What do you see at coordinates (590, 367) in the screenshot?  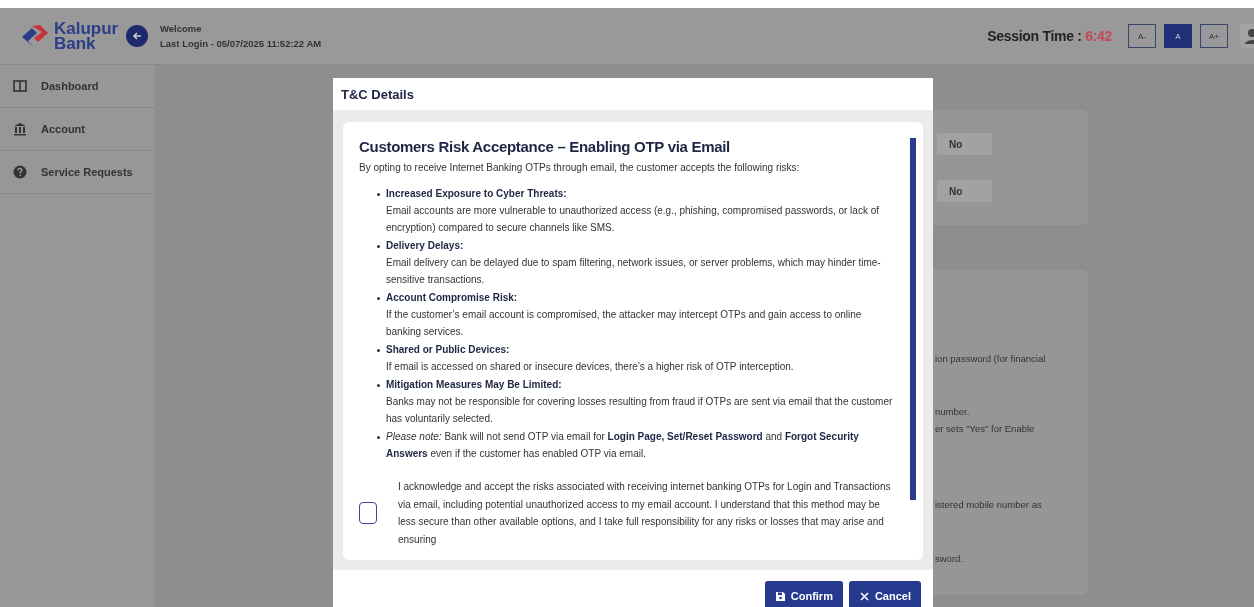 I see `risk-description: If email is accessed on shared or insecure devices, there’s a higher risk of OTP interception.` at bounding box center [590, 367].